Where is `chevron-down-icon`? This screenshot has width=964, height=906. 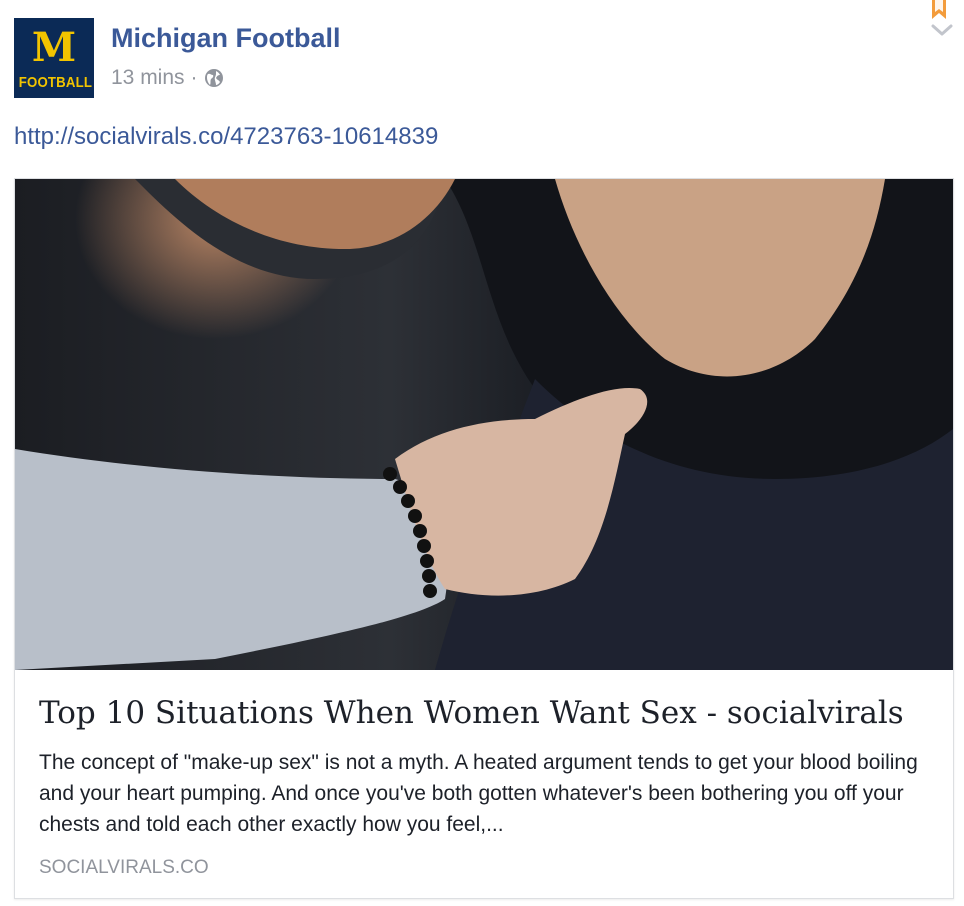
chevron-down-icon is located at coordinates (942, 30).